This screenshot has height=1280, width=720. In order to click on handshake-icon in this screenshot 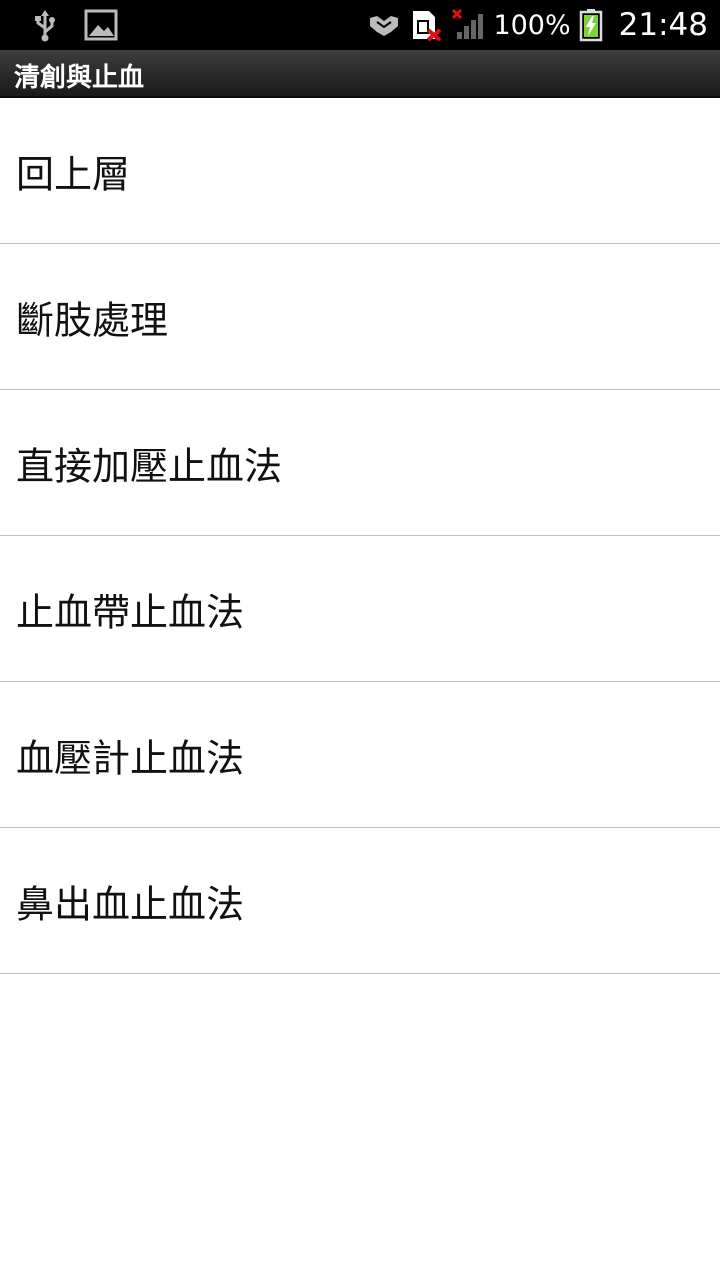, I will do `click(384, 25)`.